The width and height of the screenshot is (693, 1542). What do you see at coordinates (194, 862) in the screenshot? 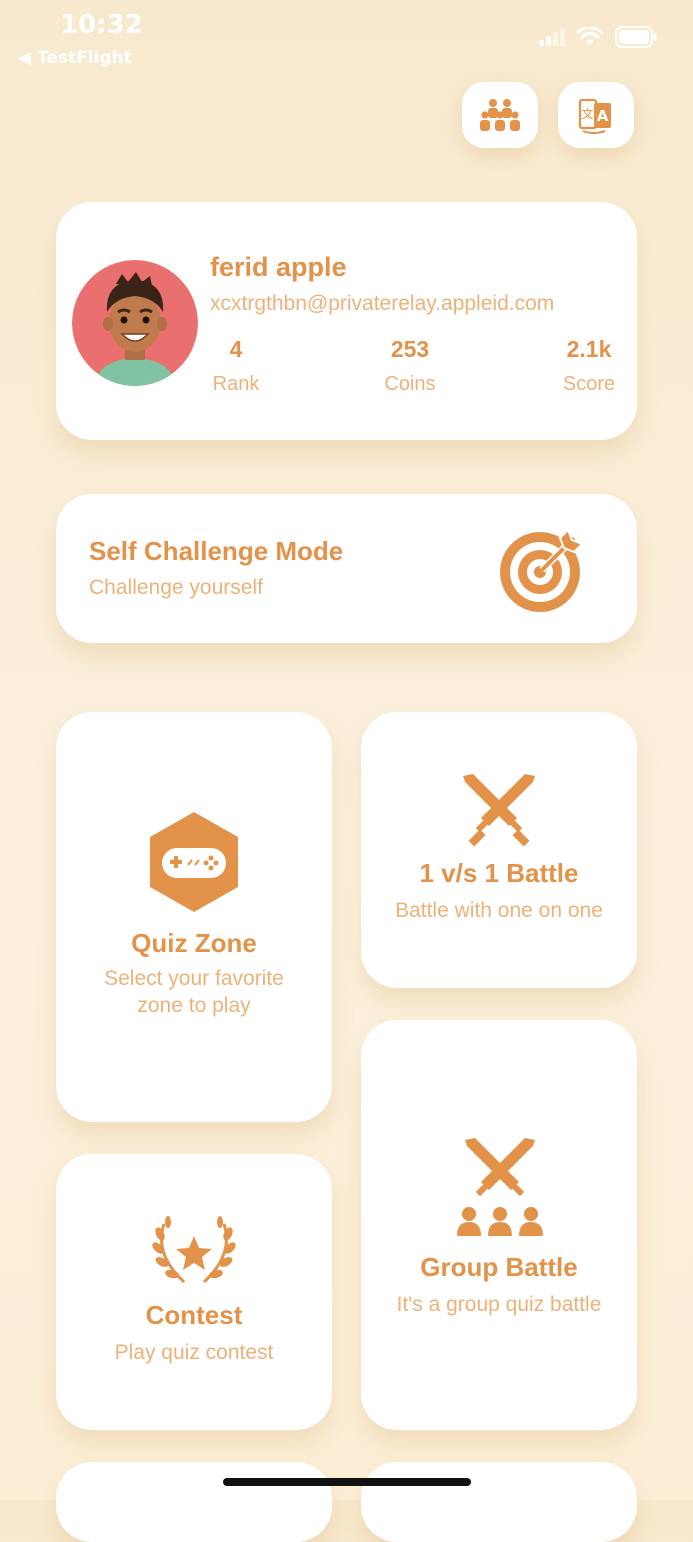
I see `gamepad-icon` at bounding box center [194, 862].